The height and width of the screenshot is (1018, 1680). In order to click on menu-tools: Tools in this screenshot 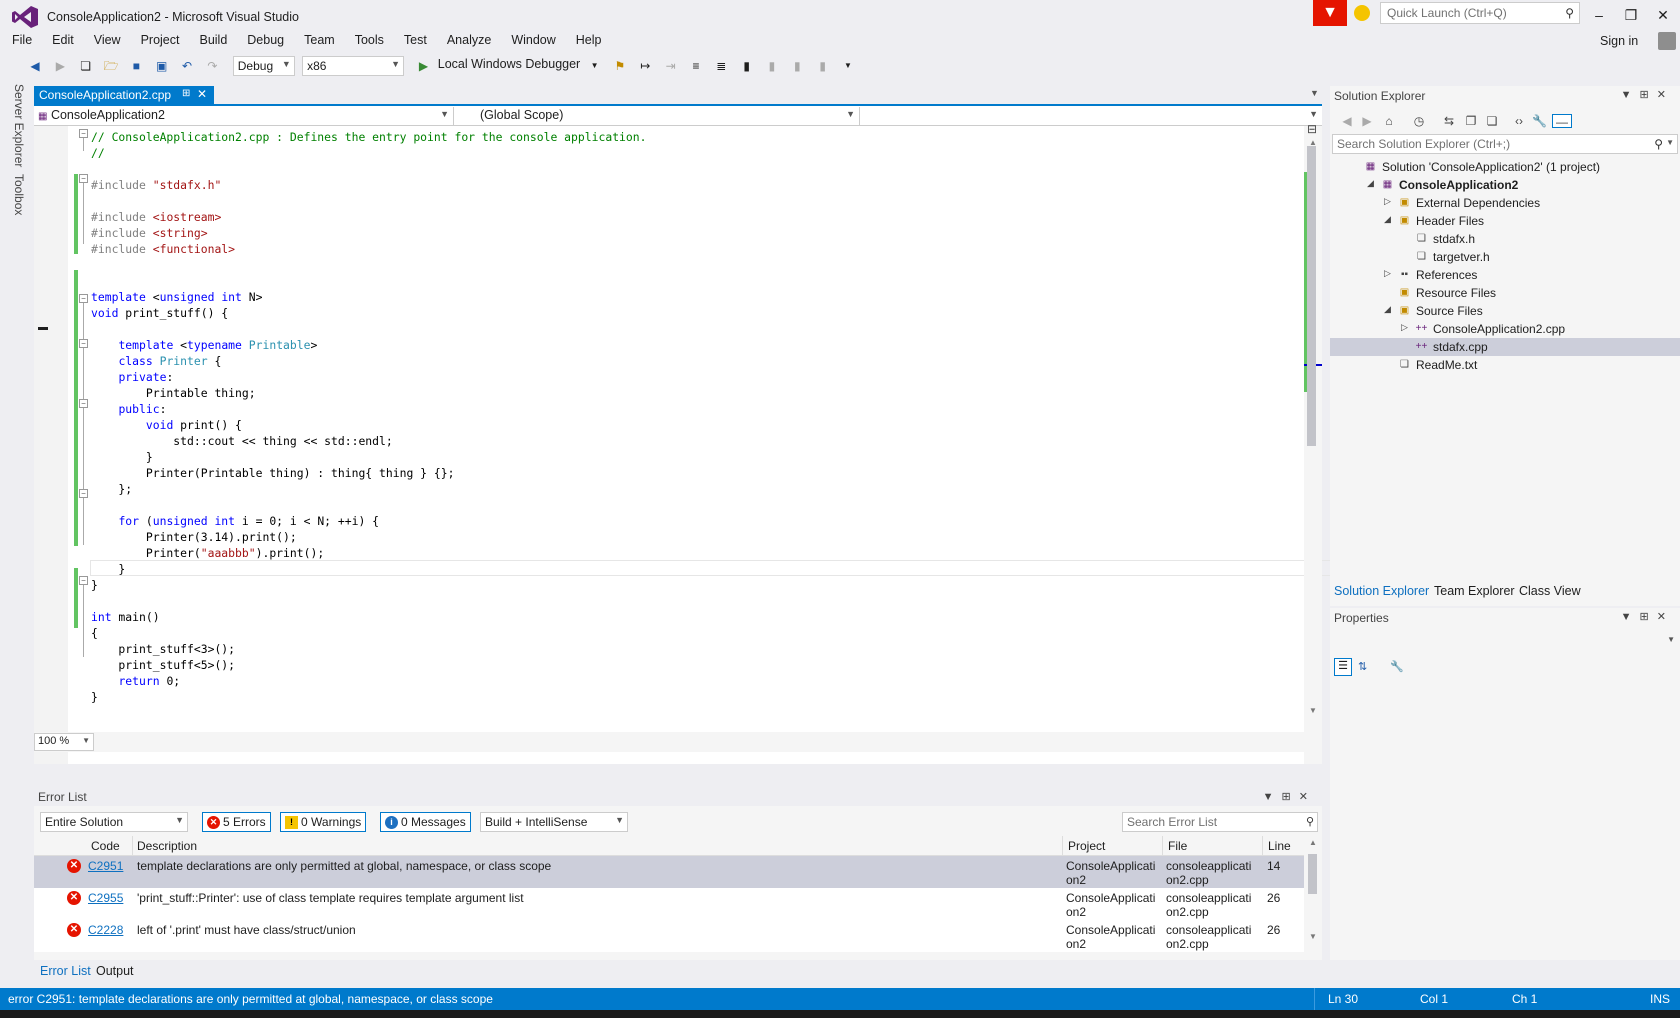, I will do `click(367, 40)`.